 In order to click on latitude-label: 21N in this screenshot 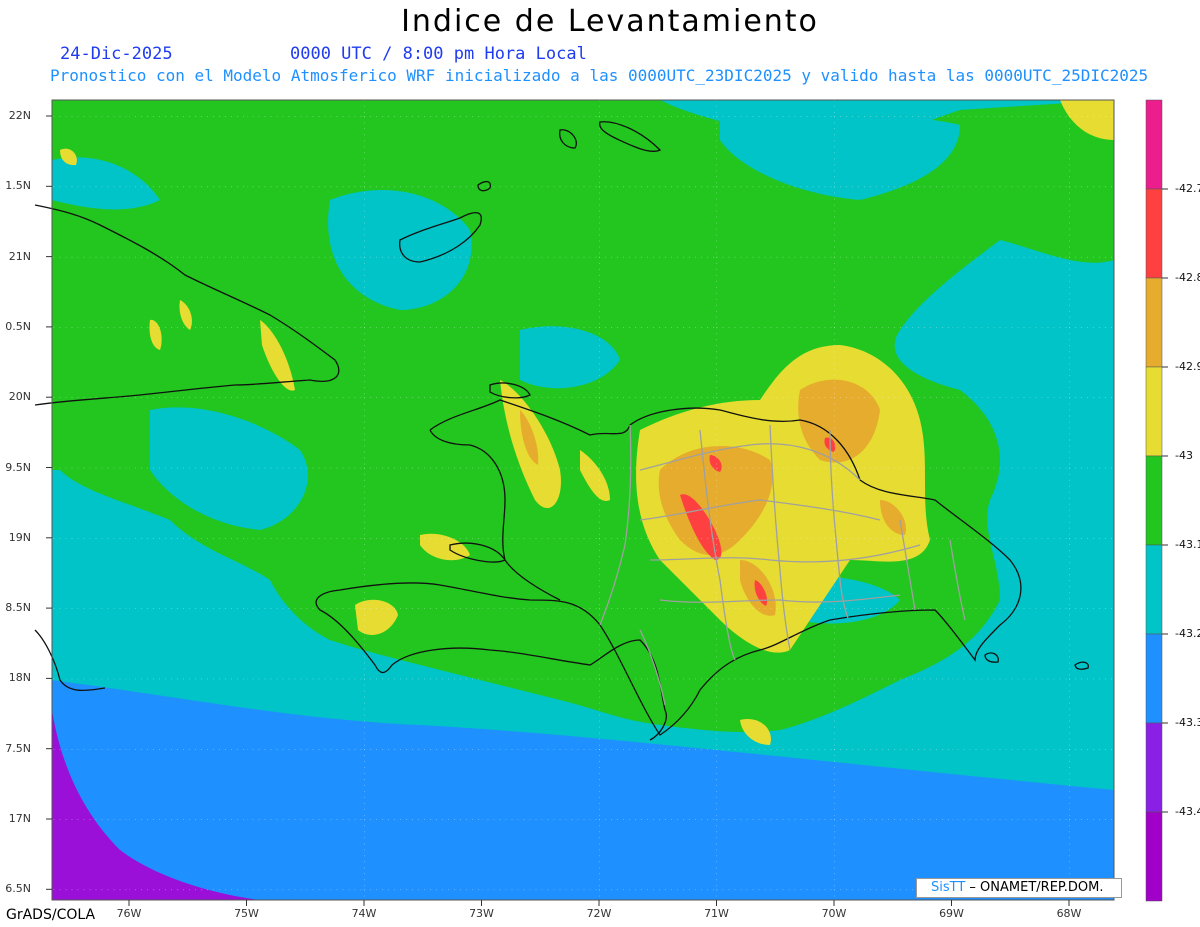, I will do `click(19, 256)`.